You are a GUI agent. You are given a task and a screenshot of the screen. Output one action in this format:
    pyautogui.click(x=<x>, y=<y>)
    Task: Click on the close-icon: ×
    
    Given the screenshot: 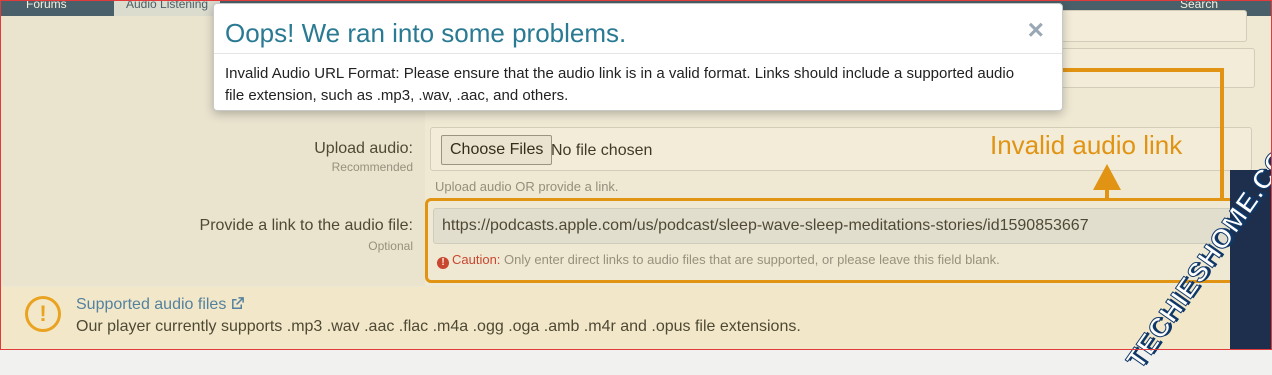 What is the action you would take?
    pyautogui.click(x=1036, y=30)
    